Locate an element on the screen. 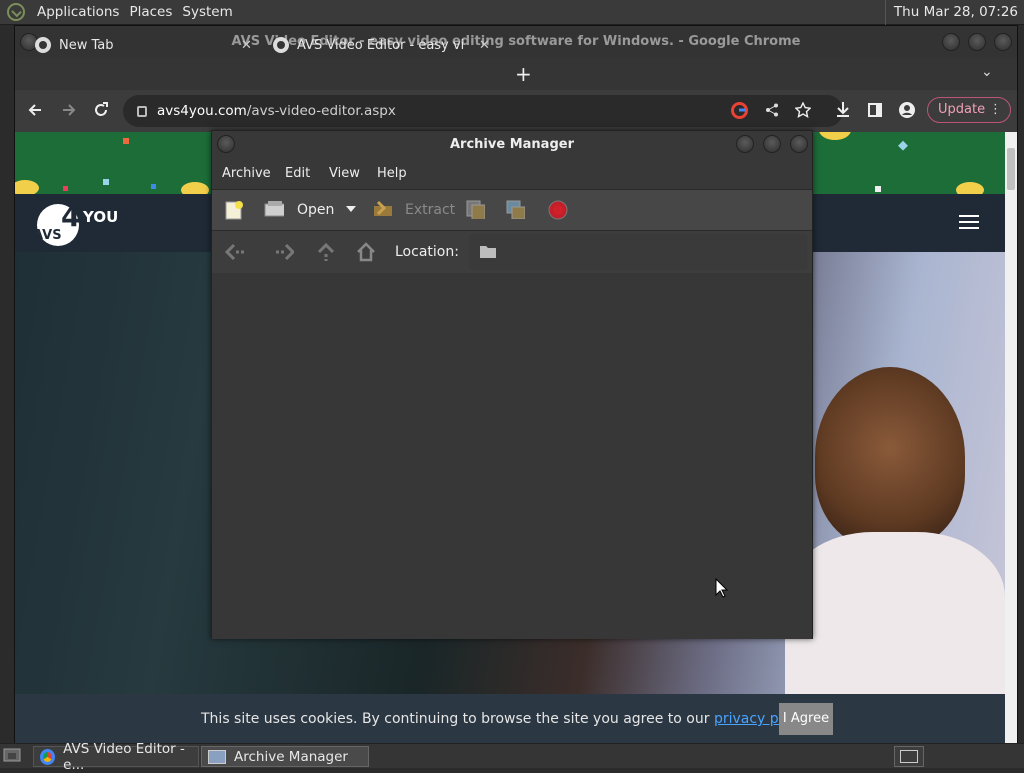  menu-archive: Archive is located at coordinates (246, 173).